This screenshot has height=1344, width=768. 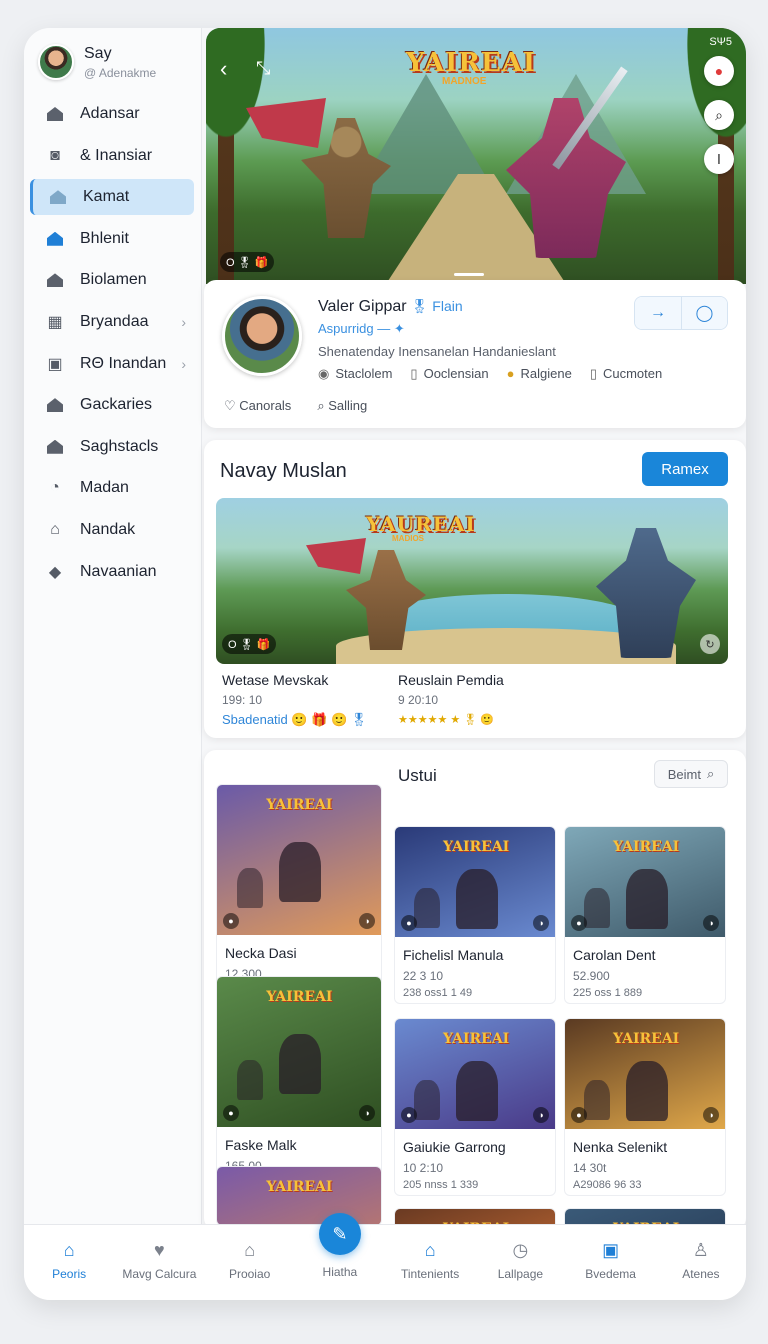 I want to click on game-tile-detail: 205 nnss 1 339, so click(x=441, y=1185).